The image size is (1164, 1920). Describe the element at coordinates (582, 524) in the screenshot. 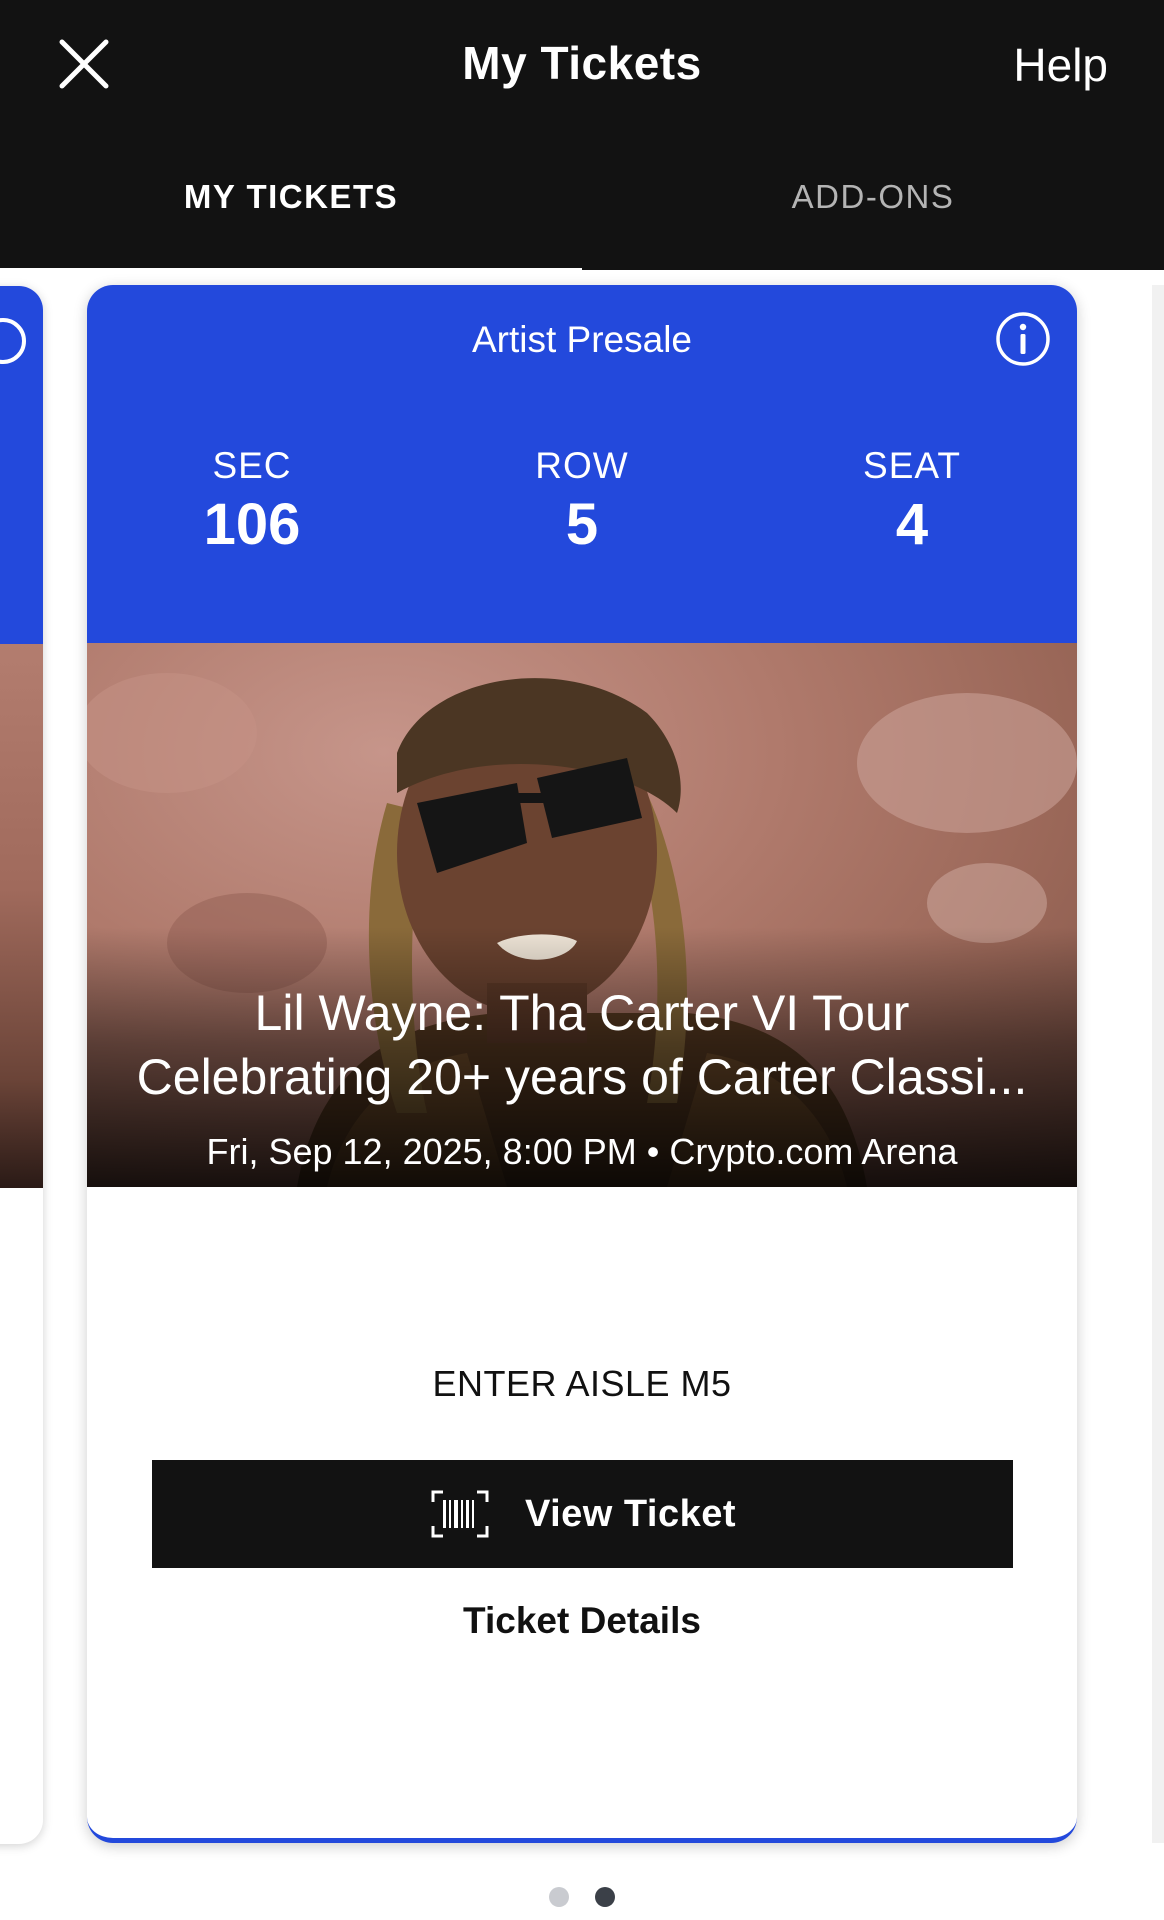

I see `row-value: 5` at that location.